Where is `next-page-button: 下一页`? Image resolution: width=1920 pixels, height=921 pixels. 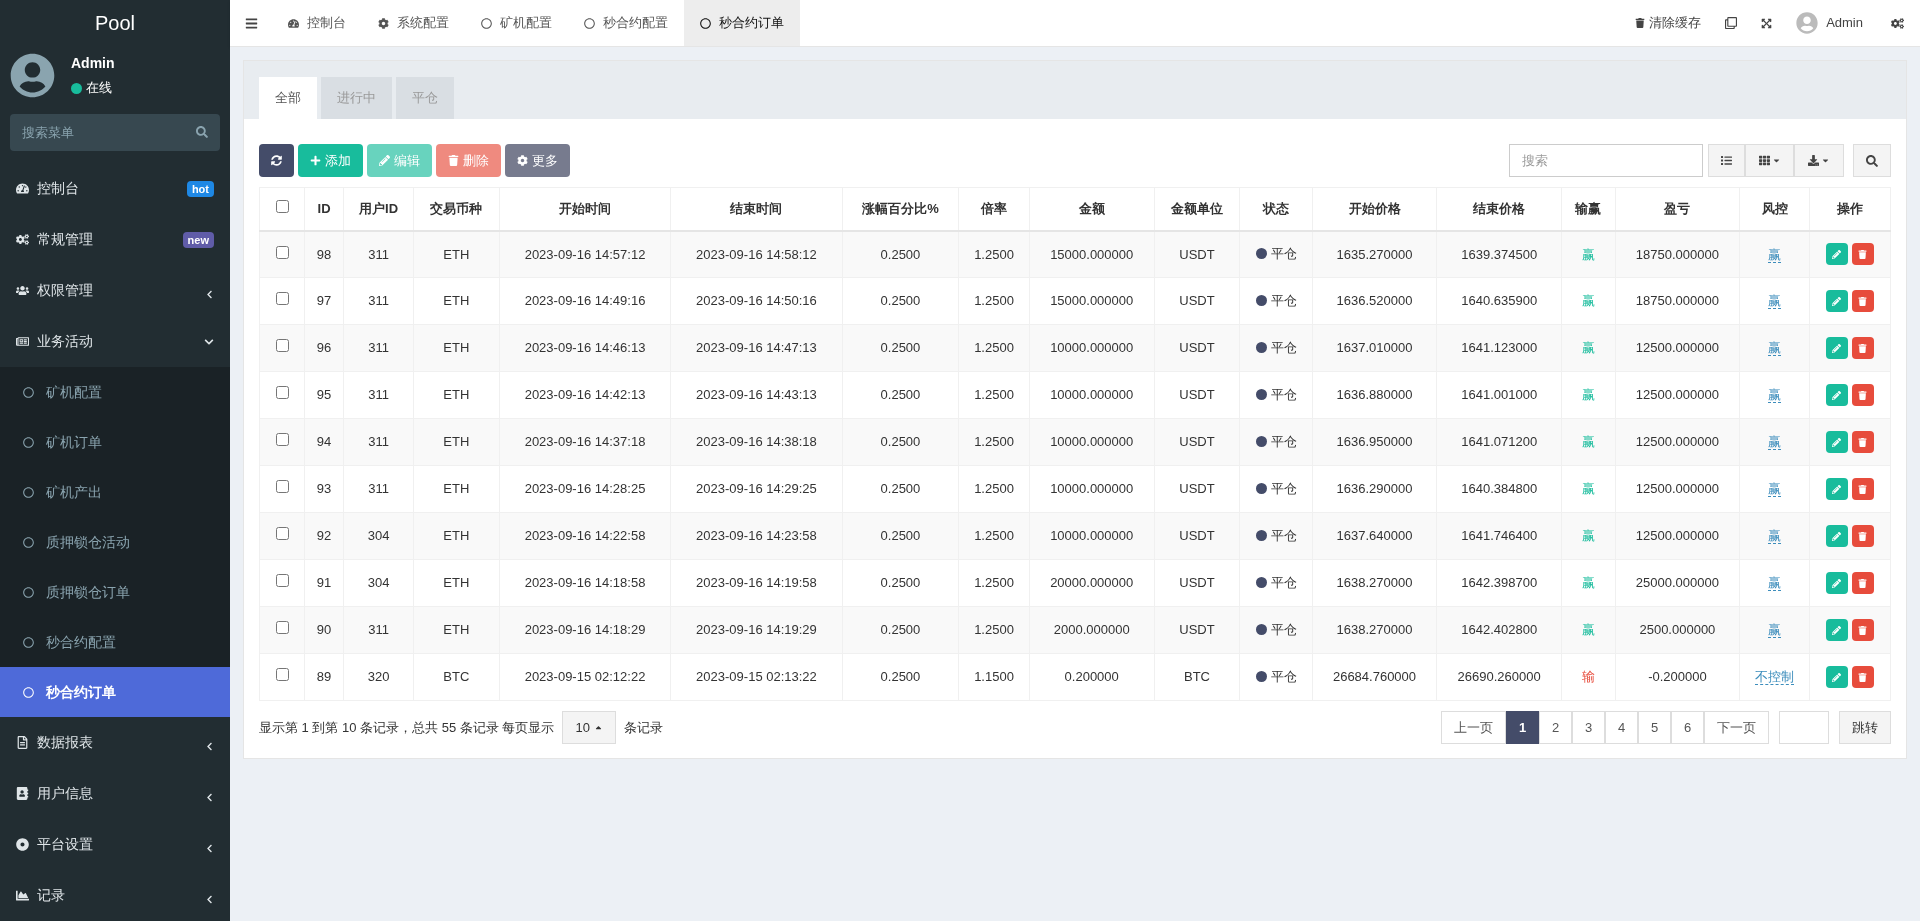 next-page-button: 下一页 is located at coordinates (1736, 727).